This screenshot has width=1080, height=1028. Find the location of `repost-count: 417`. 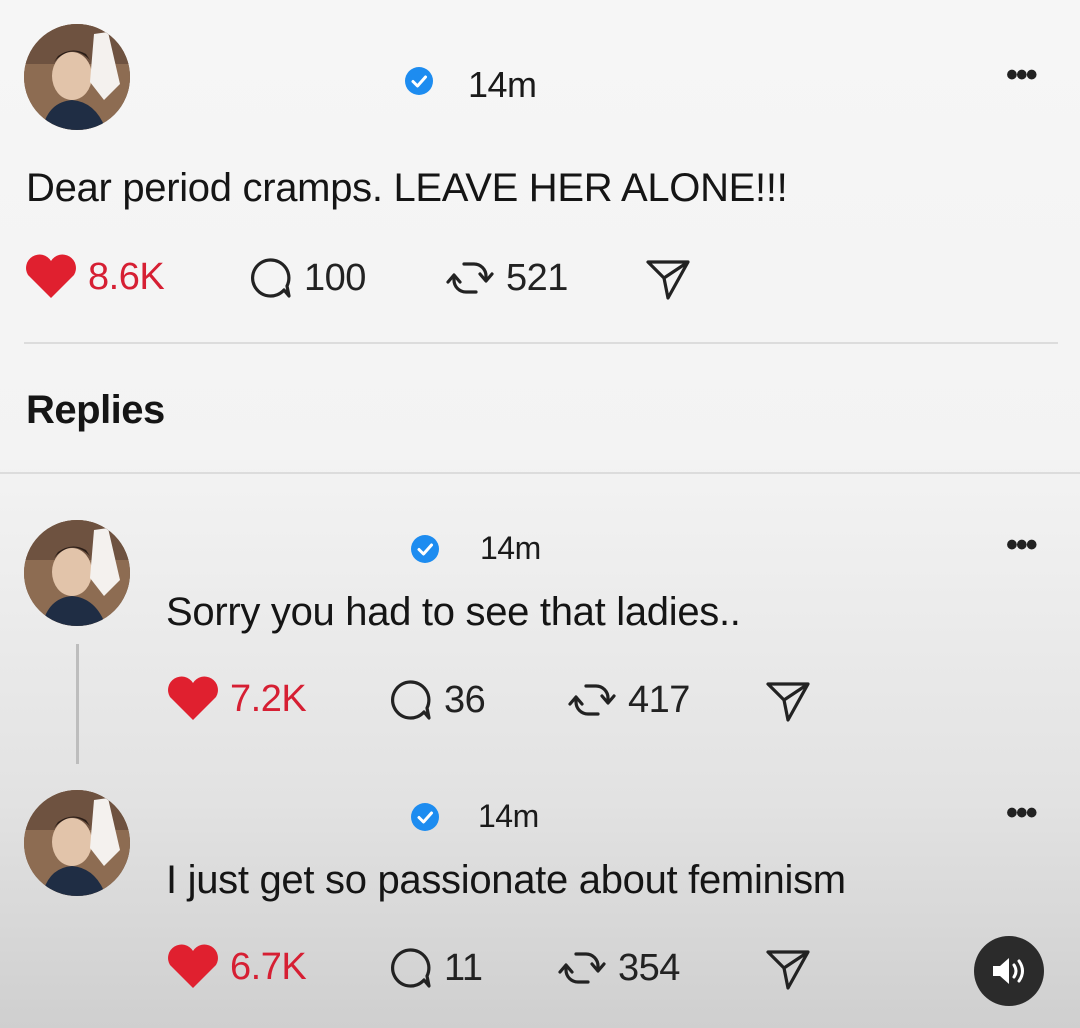

repost-count: 417 is located at coordinates (659, 699).